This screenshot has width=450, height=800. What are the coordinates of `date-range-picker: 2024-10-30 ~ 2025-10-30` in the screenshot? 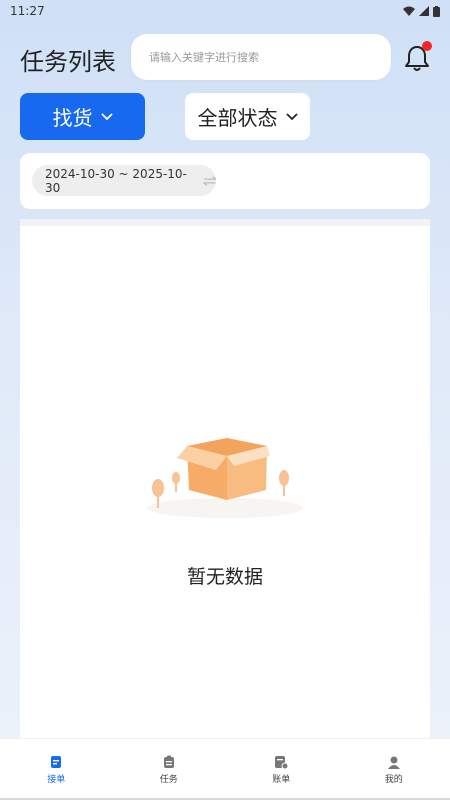 It's located at (124, 180).